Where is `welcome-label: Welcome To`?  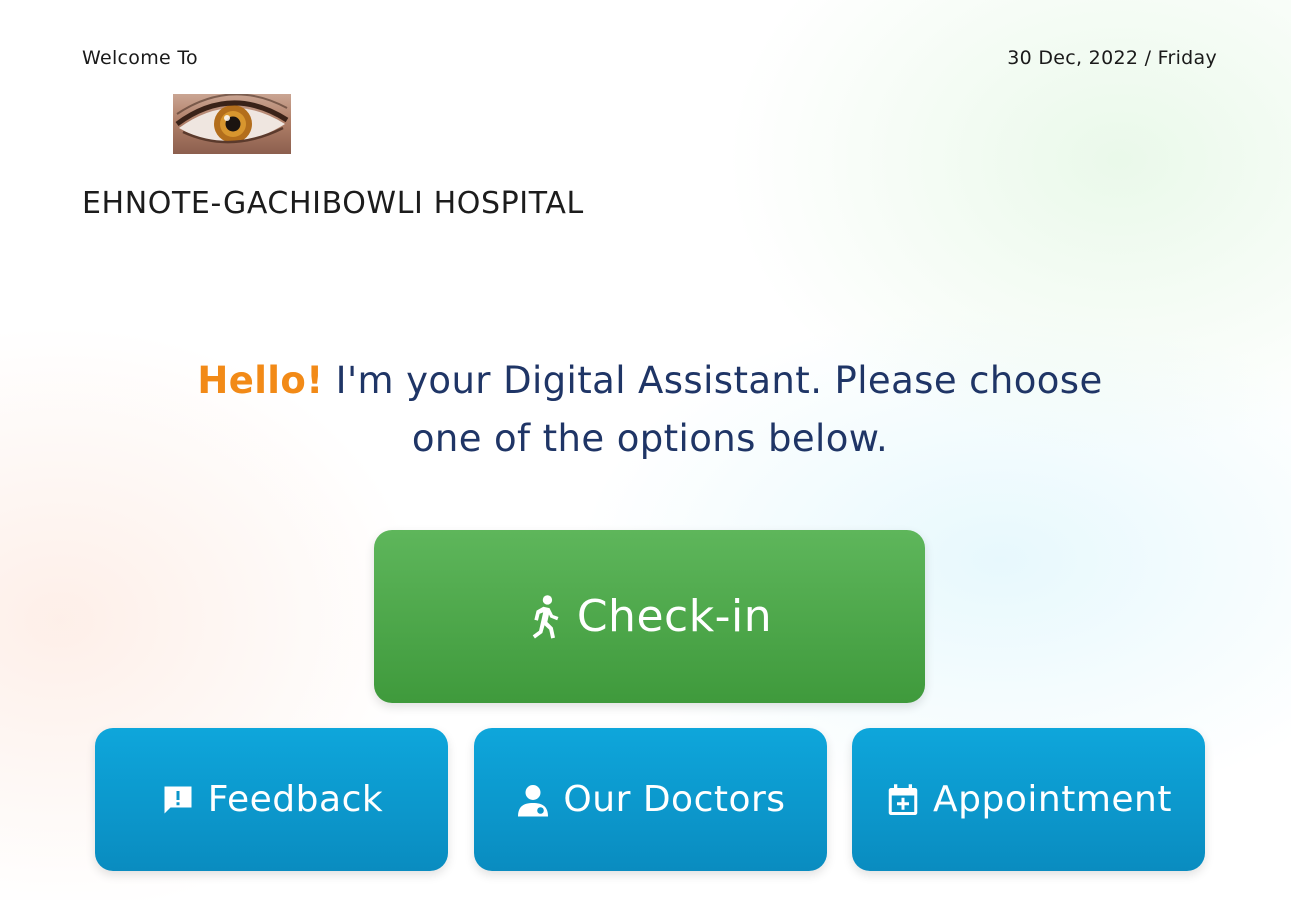
welcome-label: Welcome To is located at coordinates (140, 58).